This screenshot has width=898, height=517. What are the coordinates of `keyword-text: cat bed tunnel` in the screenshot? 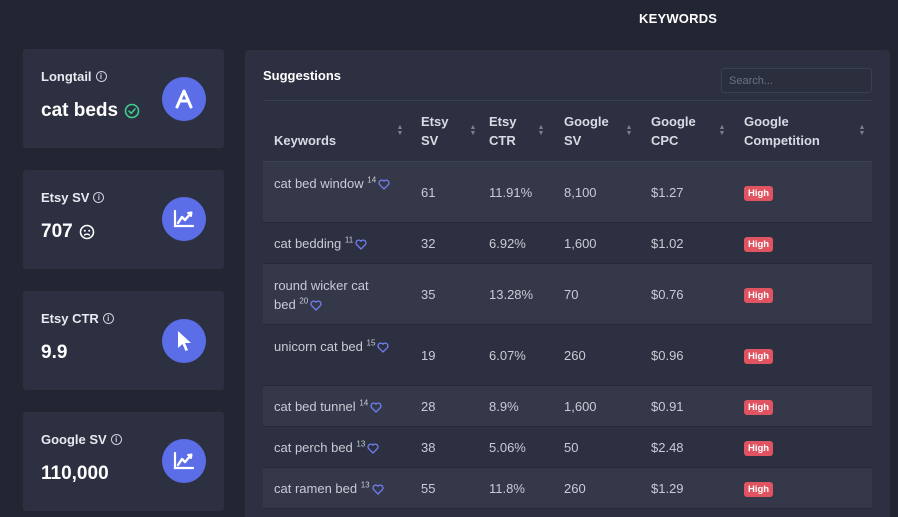 It's located at (315, 406).